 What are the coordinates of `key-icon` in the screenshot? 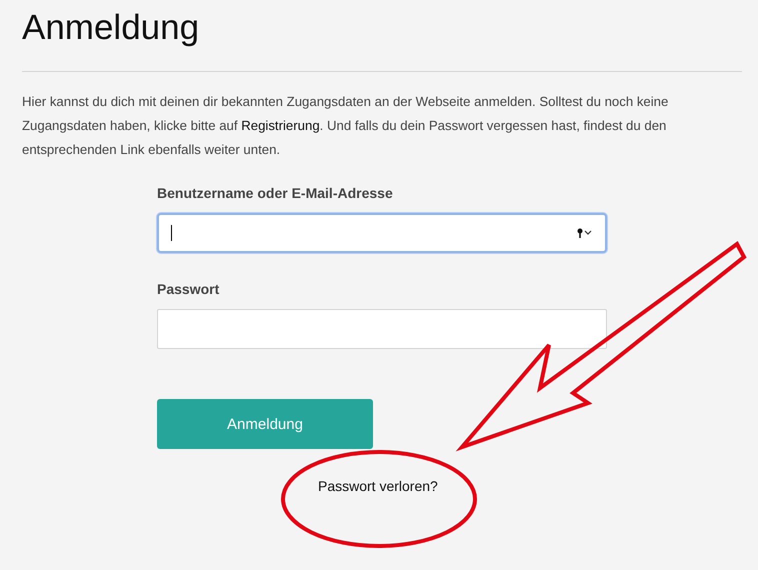 It's located at (585, 233).